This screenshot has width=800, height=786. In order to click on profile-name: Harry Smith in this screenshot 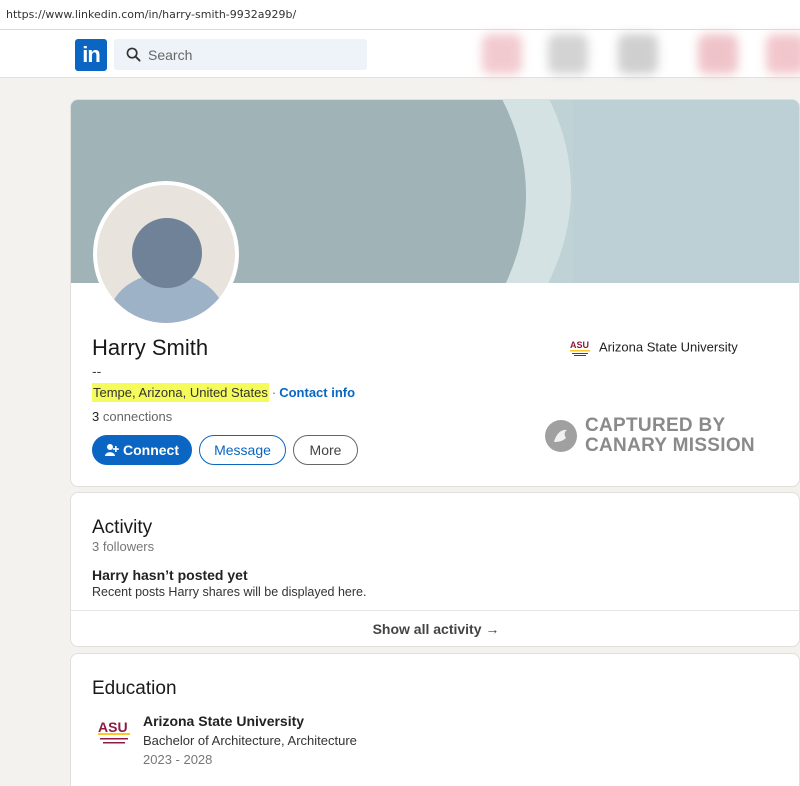, I will do `click(150, 347)`.